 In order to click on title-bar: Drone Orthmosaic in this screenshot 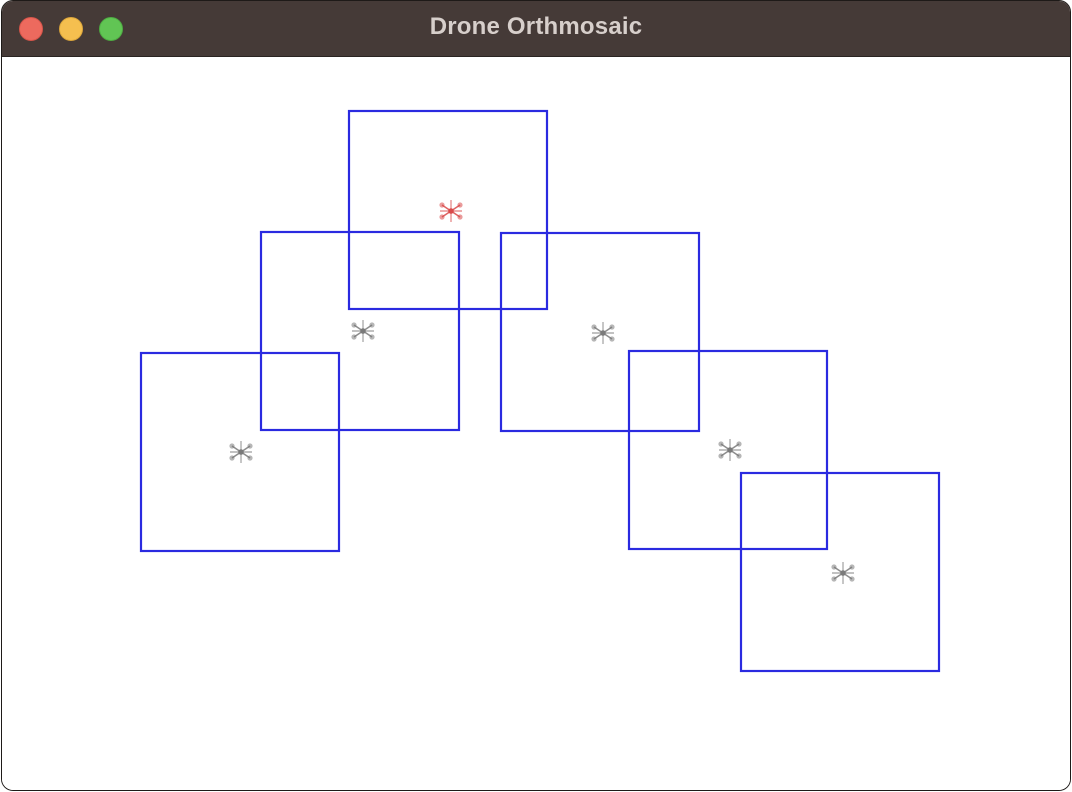, I will do `click(536, 29)`.